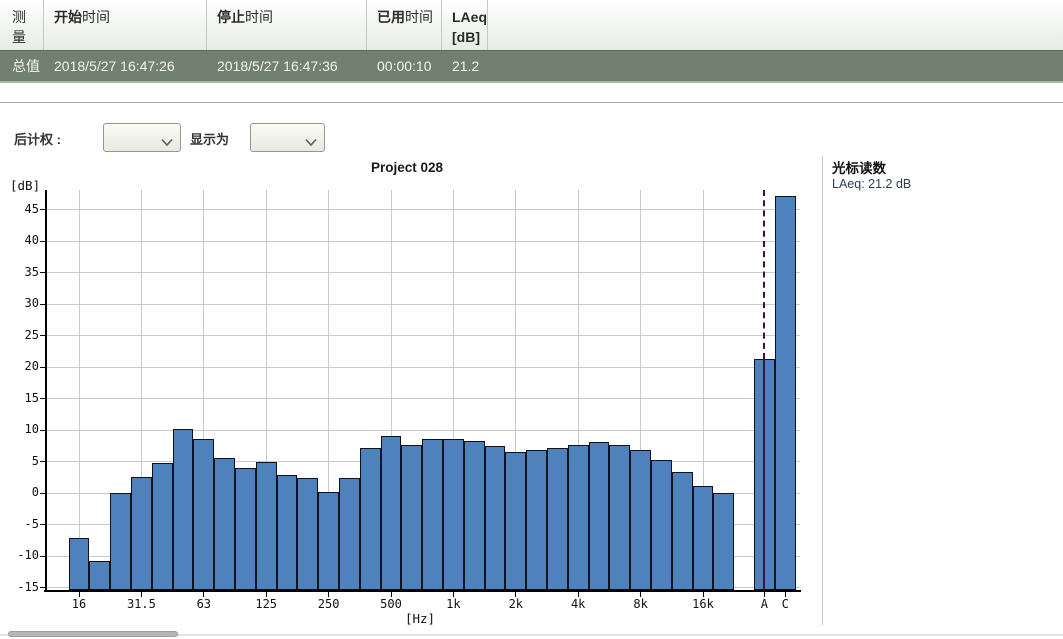 The width and height of the screenshot is (1063, 639). Describe the element at coordinates (25, 185) in the screenshot. I see `y-axis-unit-label: [dB]` at that location.